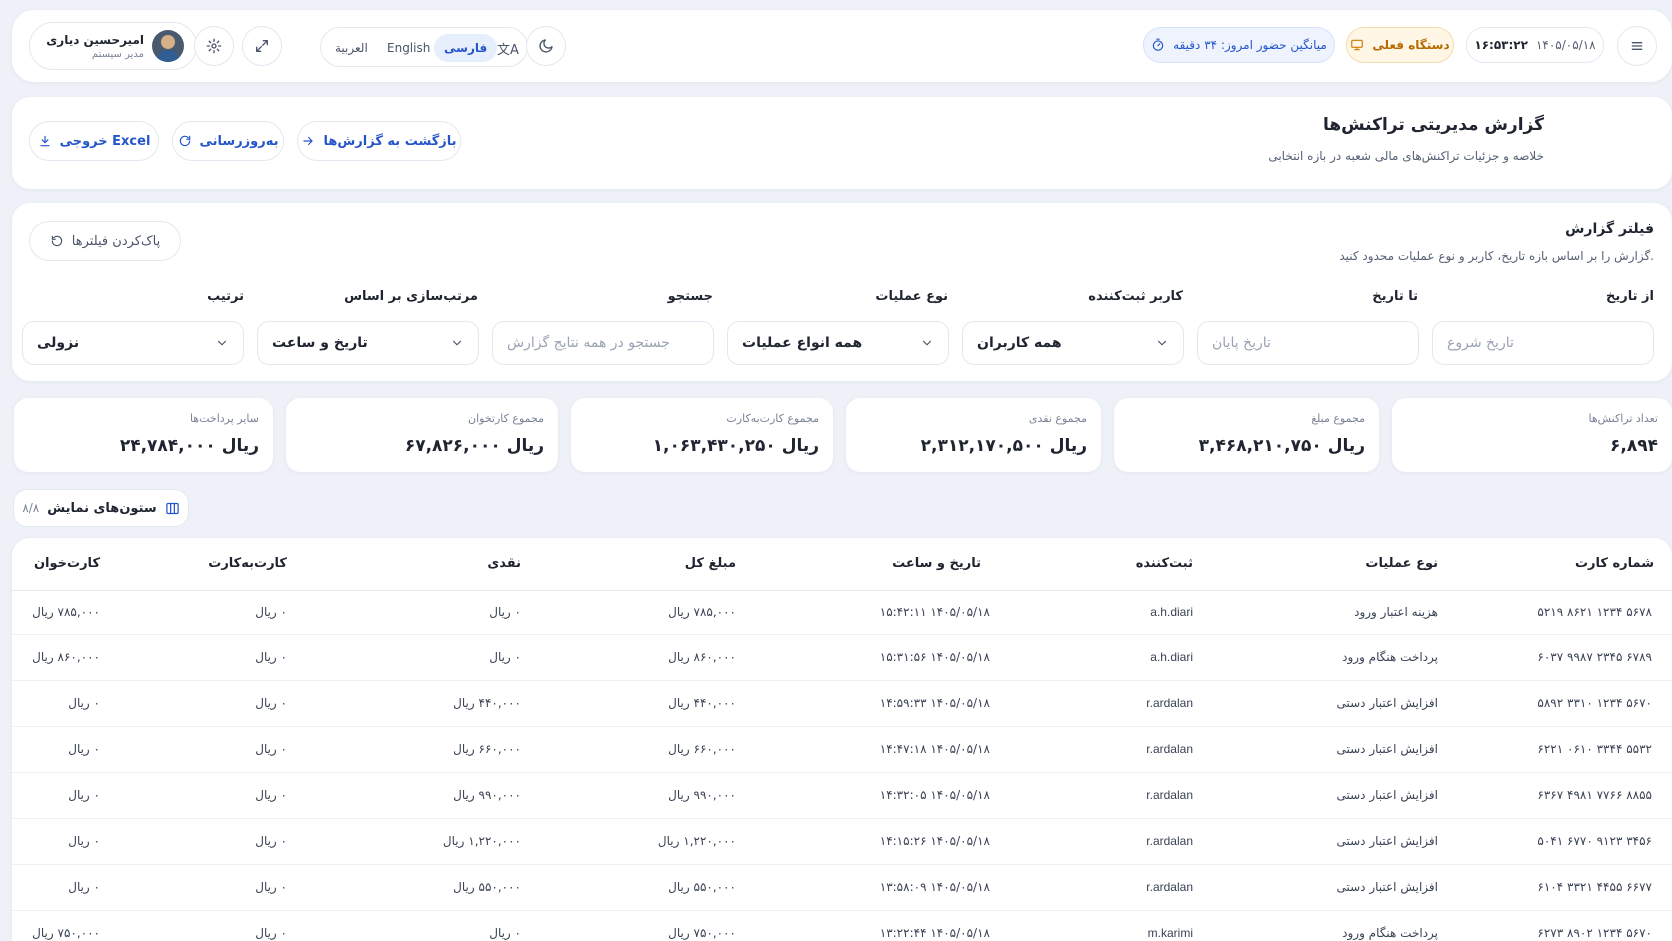 The width and height of the screenshot is (1672, 941). I want to click on search-input: جستجو در همه نتایج گزارش, so click(603, 343).